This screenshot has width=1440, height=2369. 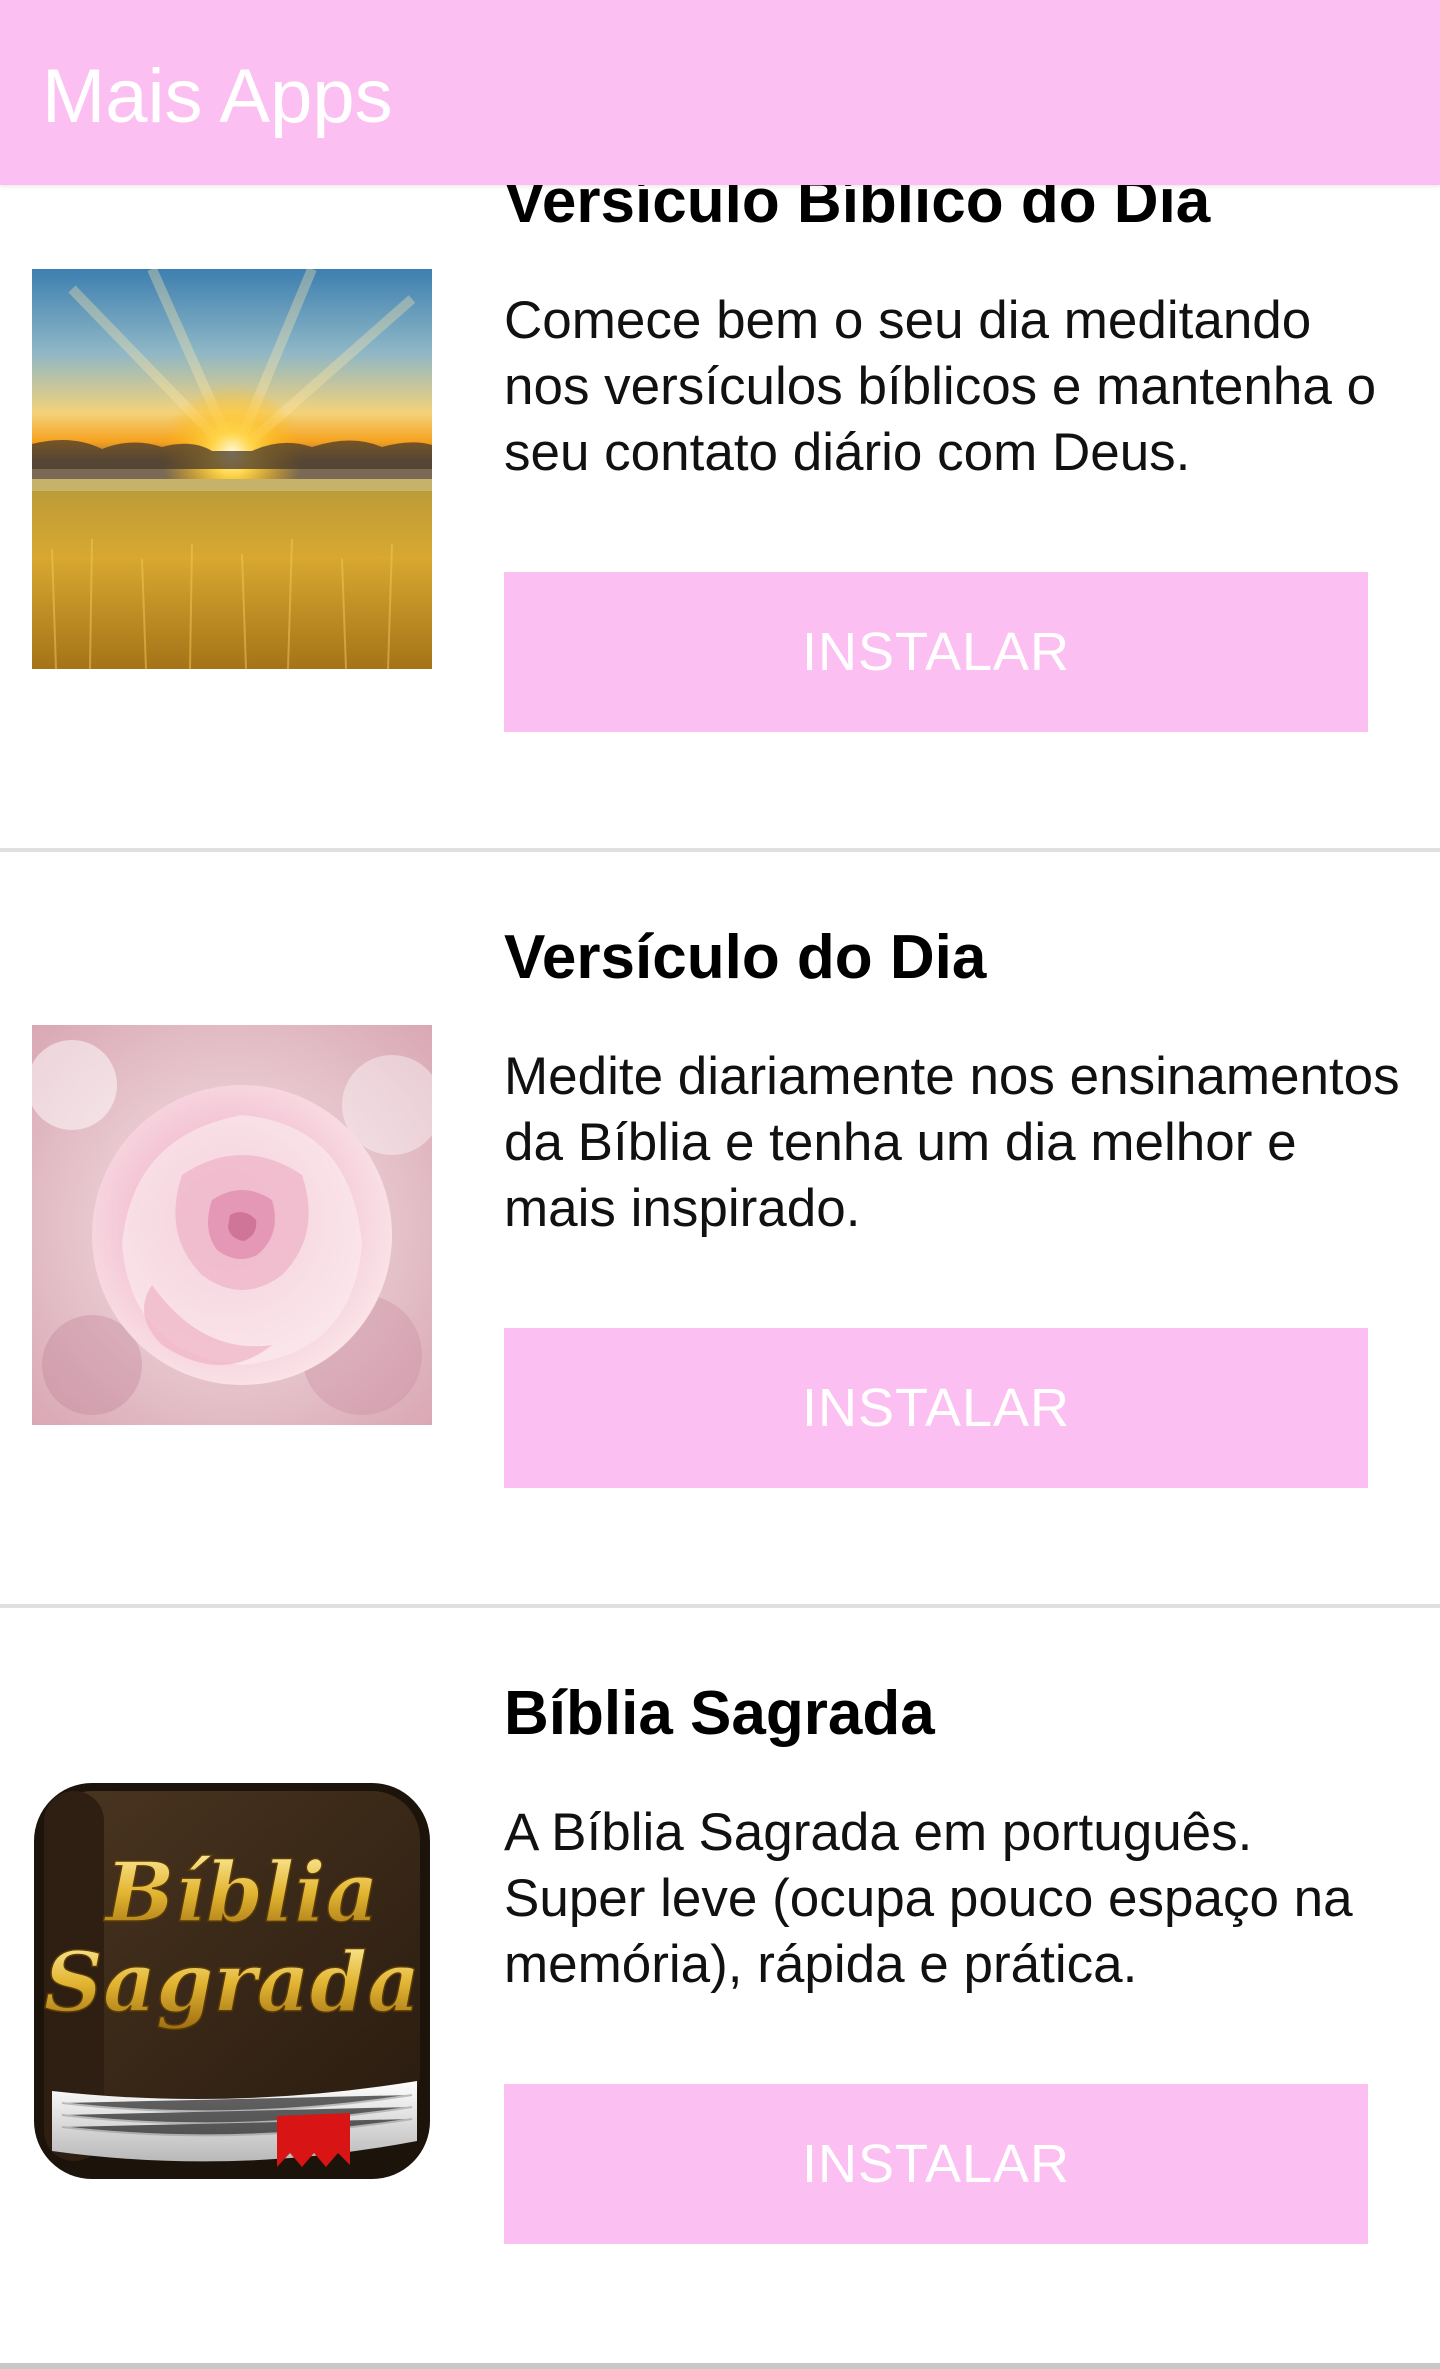 I want to click on list-bottom-edge, so click(x=720, y=2366).